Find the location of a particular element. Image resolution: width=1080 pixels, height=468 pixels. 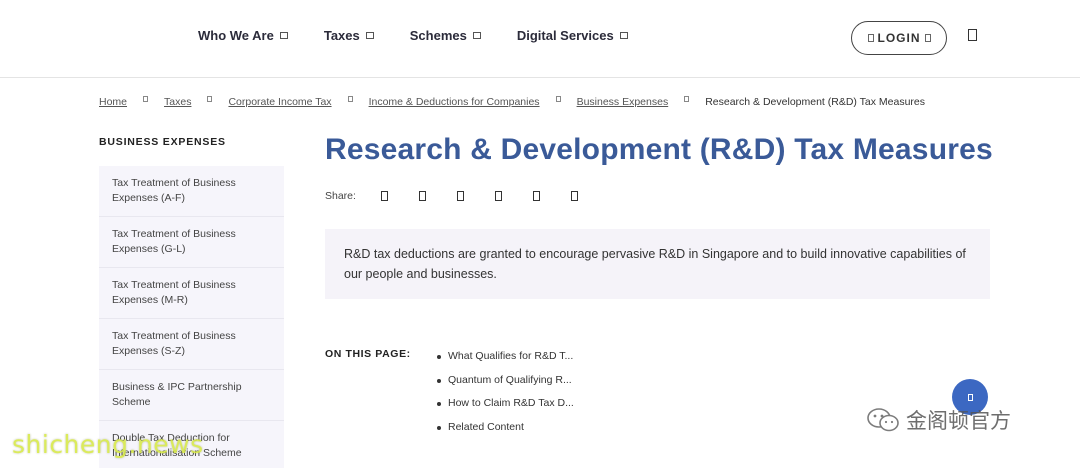

twitter-icon is located at coordinates (422, 196).